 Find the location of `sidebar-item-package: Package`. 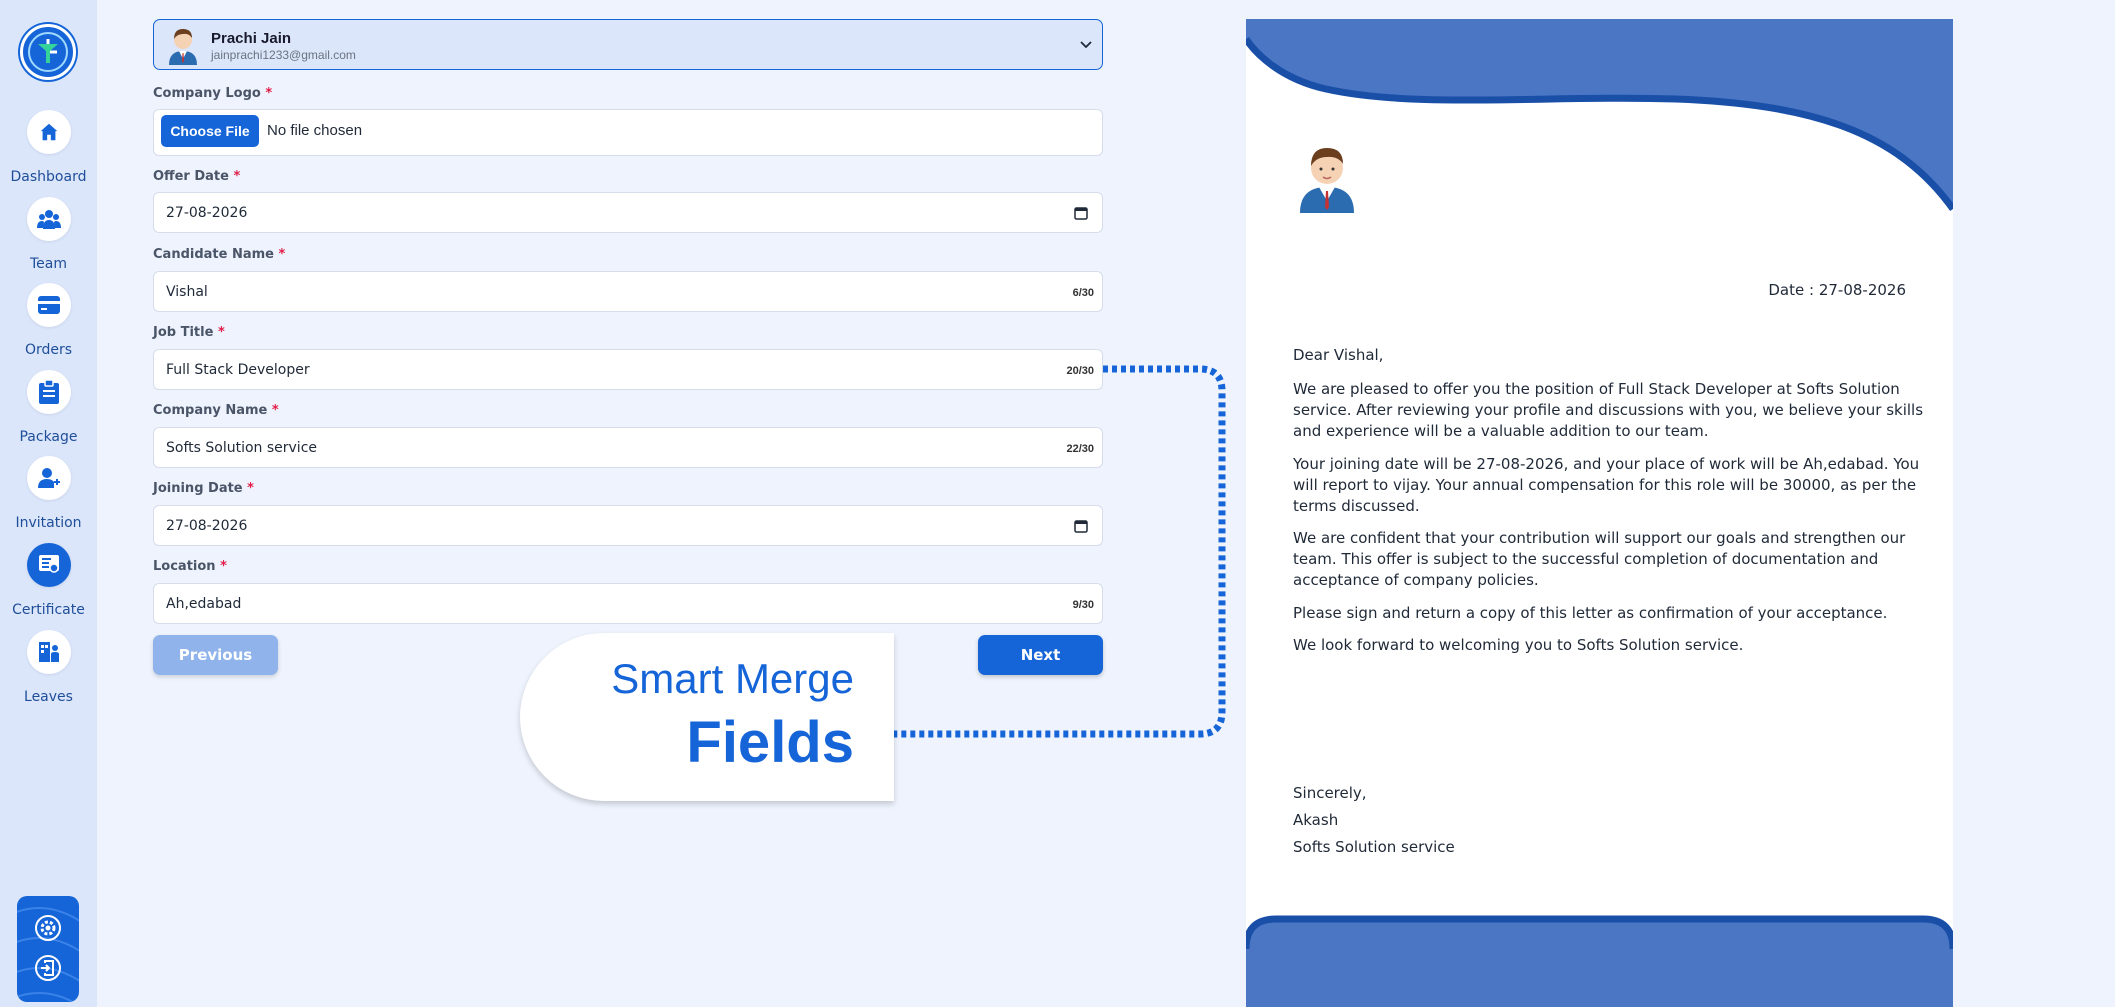

sidebar-item-package: Package is located at coordinates (48, 407).